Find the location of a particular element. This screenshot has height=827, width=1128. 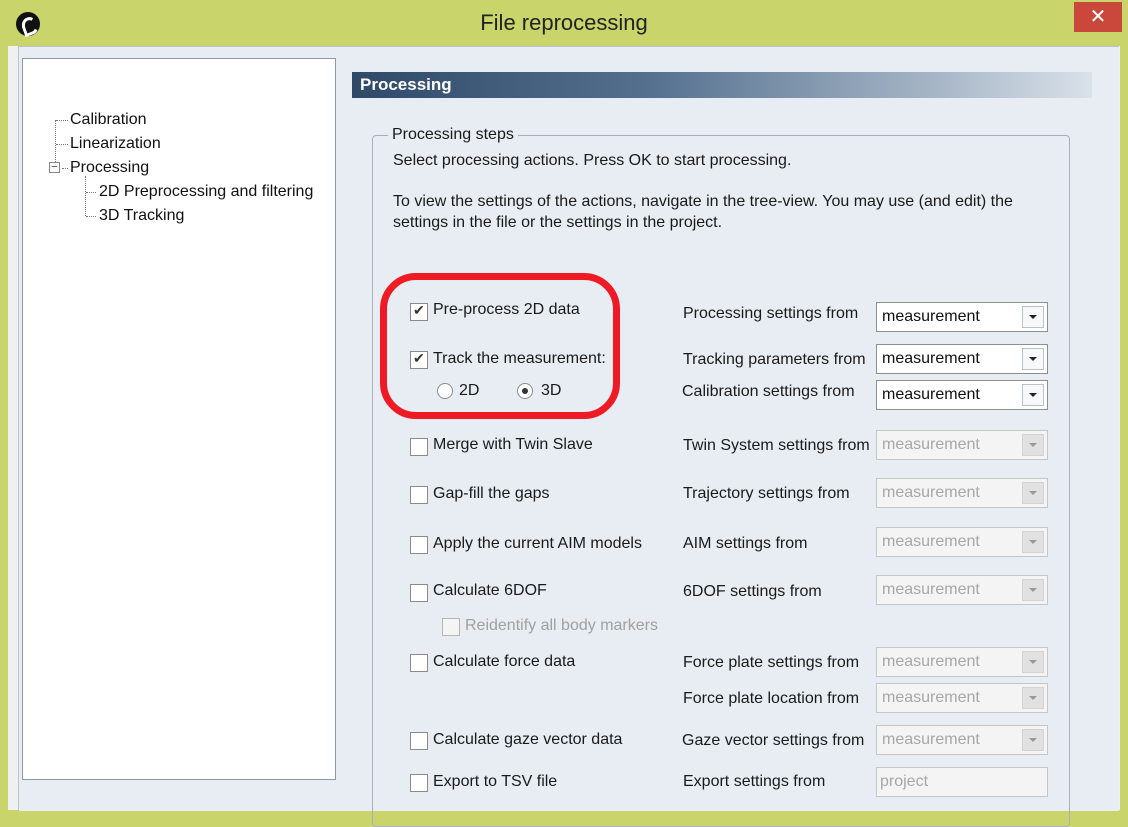

calibration-settings-label: Calibration settings from is located at coordinates (768, 391).